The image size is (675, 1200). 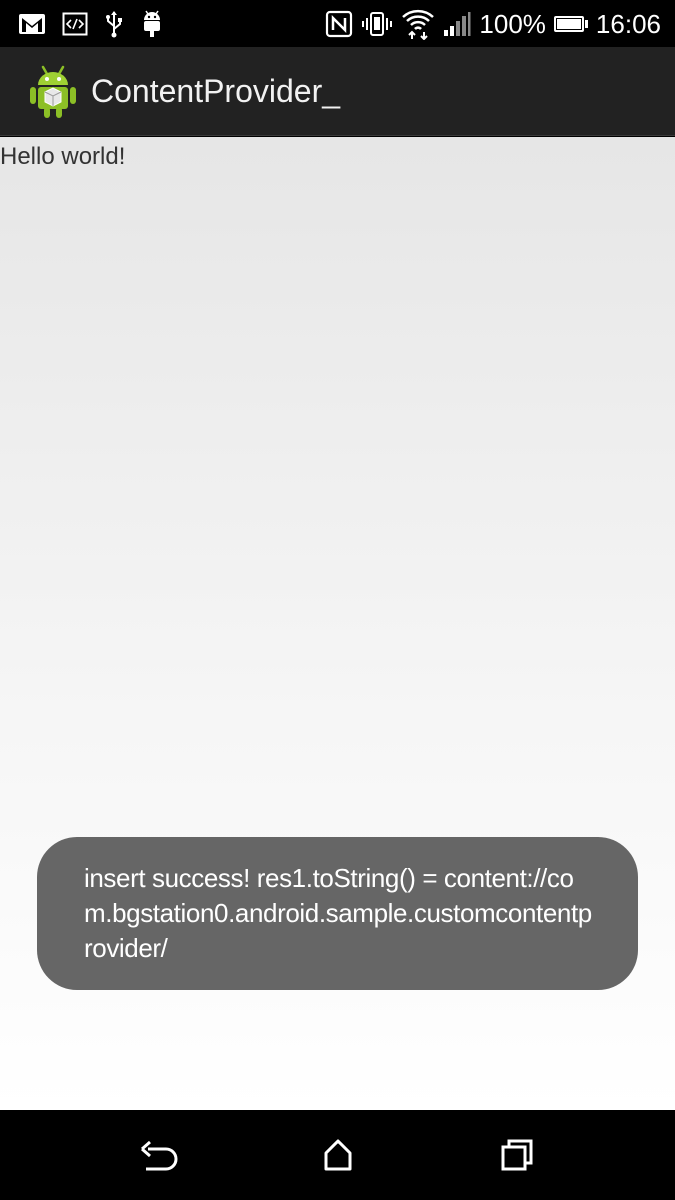 I want to click on notification-icons, so click(x=99, y=24).